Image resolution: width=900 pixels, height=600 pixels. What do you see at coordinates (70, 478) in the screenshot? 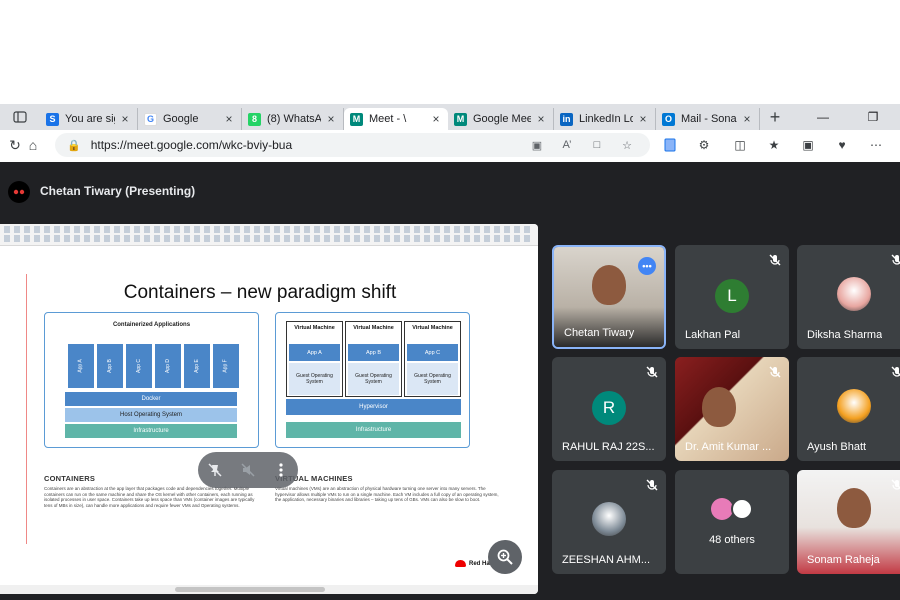
I see `containers-heading: CONTAINERS` at bounding box center [70, 478].